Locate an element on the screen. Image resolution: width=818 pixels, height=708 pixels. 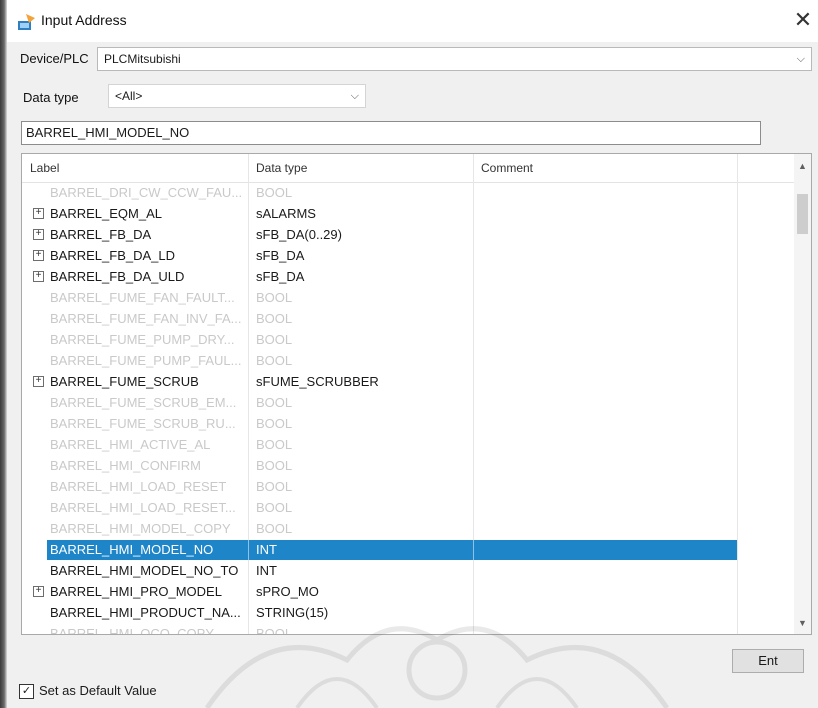
row-label: BARREL_EQM_AL is located at coordinates (106, 213).